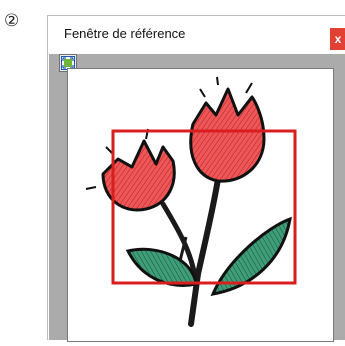 The width and height of the screenshot is (345, 346). I want to click on title-bar: Fenêtre de référence x, so click(196, 33).